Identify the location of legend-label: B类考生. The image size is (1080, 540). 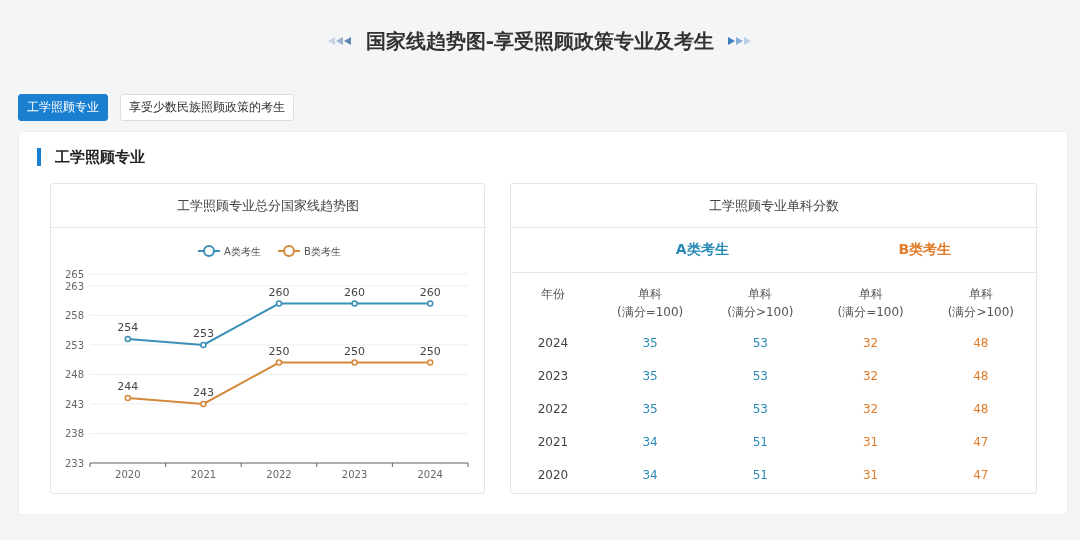
(322, 251).